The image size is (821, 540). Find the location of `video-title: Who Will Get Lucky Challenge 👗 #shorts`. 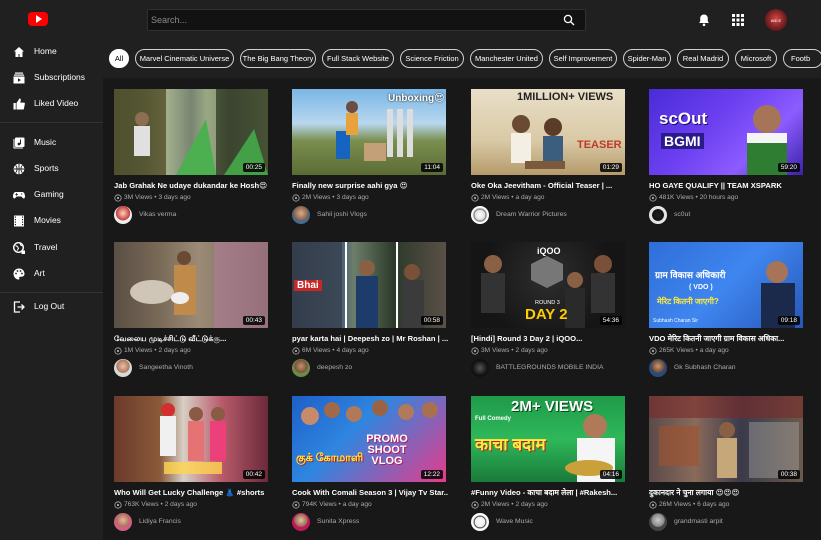

video-title: Who Will Get Lucky Challenge 👗 #shorts is located at coordinates (192, 492).